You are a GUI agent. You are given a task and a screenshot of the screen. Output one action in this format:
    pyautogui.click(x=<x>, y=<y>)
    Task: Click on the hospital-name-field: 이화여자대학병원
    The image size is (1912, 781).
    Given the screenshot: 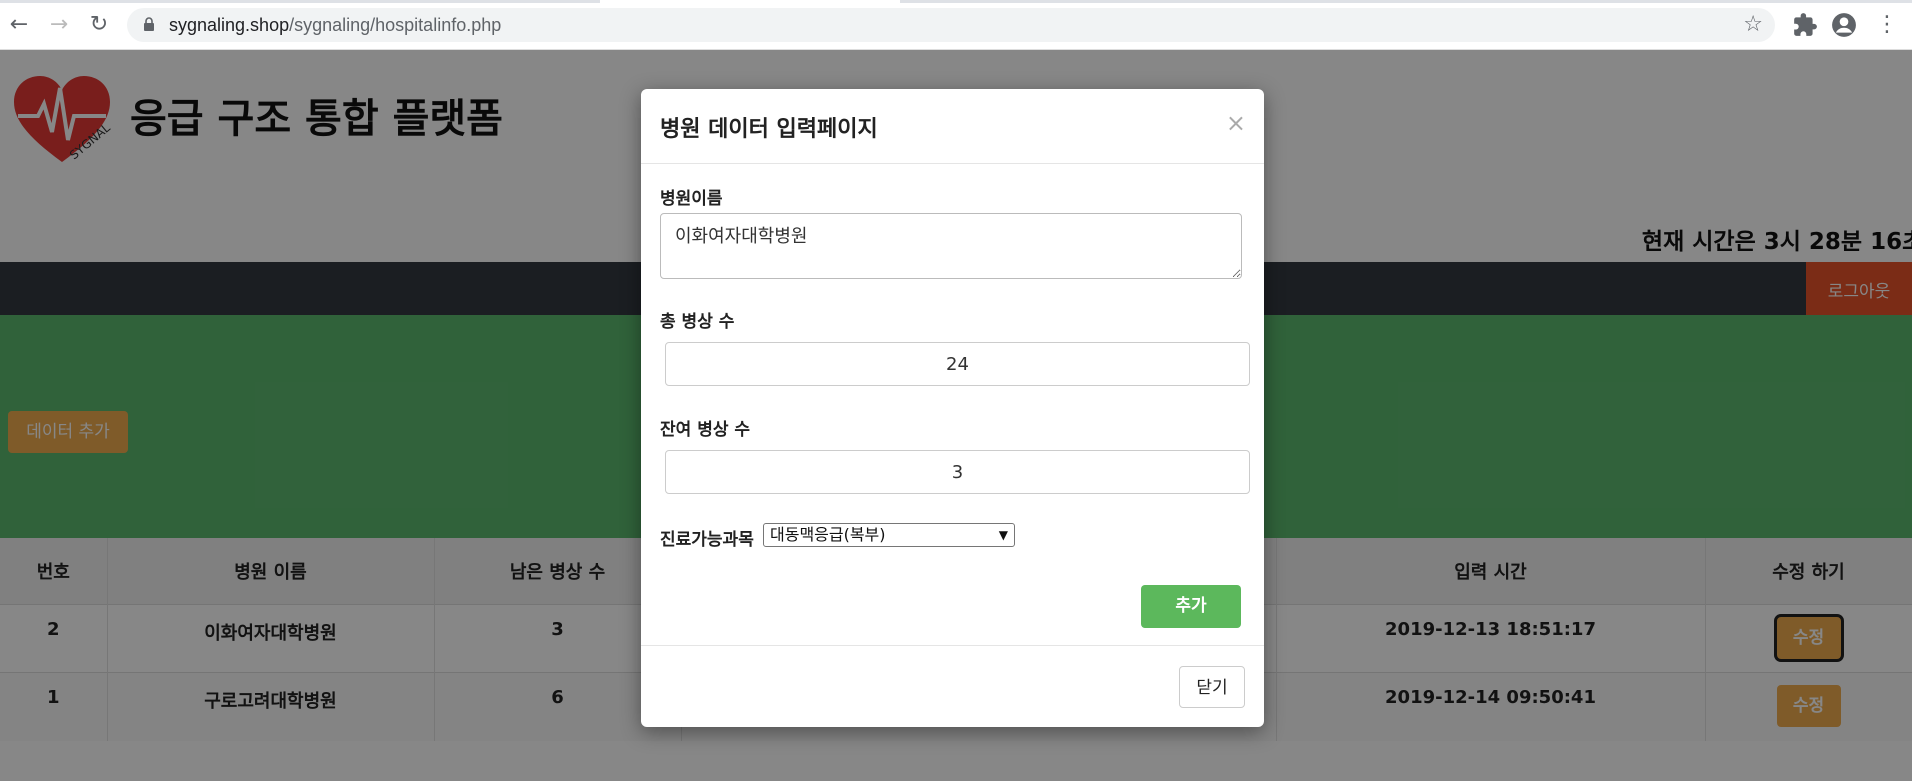 What is the action you would take?
    pyautogui.click(x=951, y=246)
    